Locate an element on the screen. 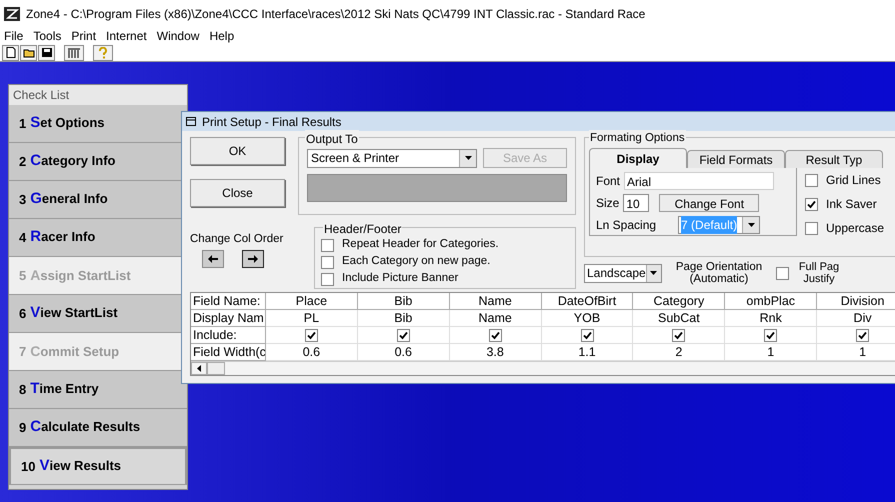  column-header: ombPlac is located at coordinates (771, 301).